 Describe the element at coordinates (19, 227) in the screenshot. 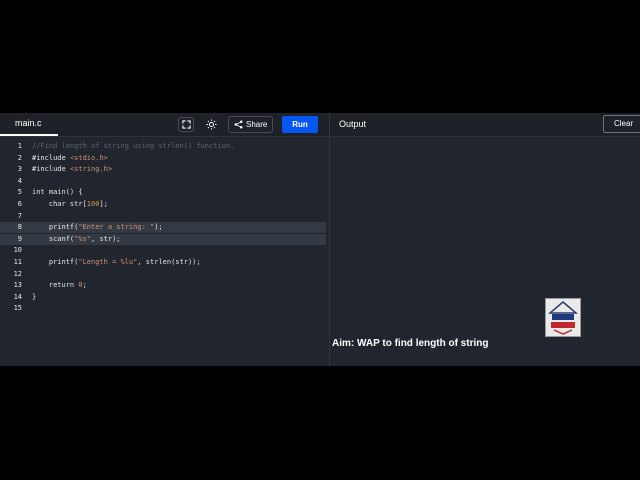

I see `line-number: 8` at that location.